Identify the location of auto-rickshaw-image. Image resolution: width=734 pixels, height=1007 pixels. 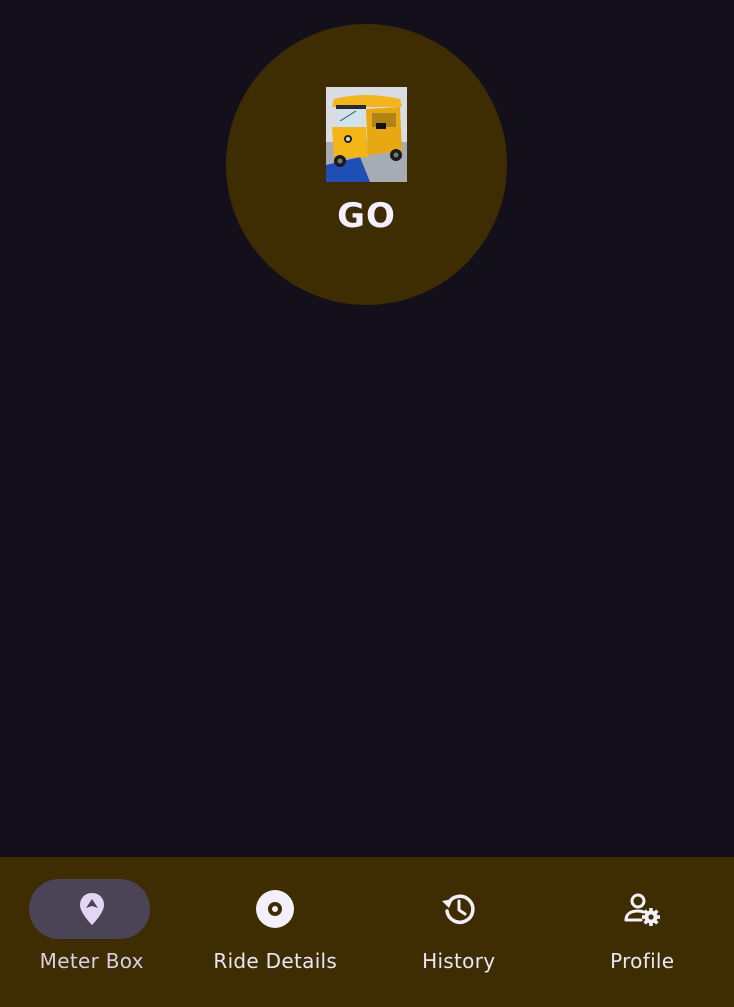
(366, 134).